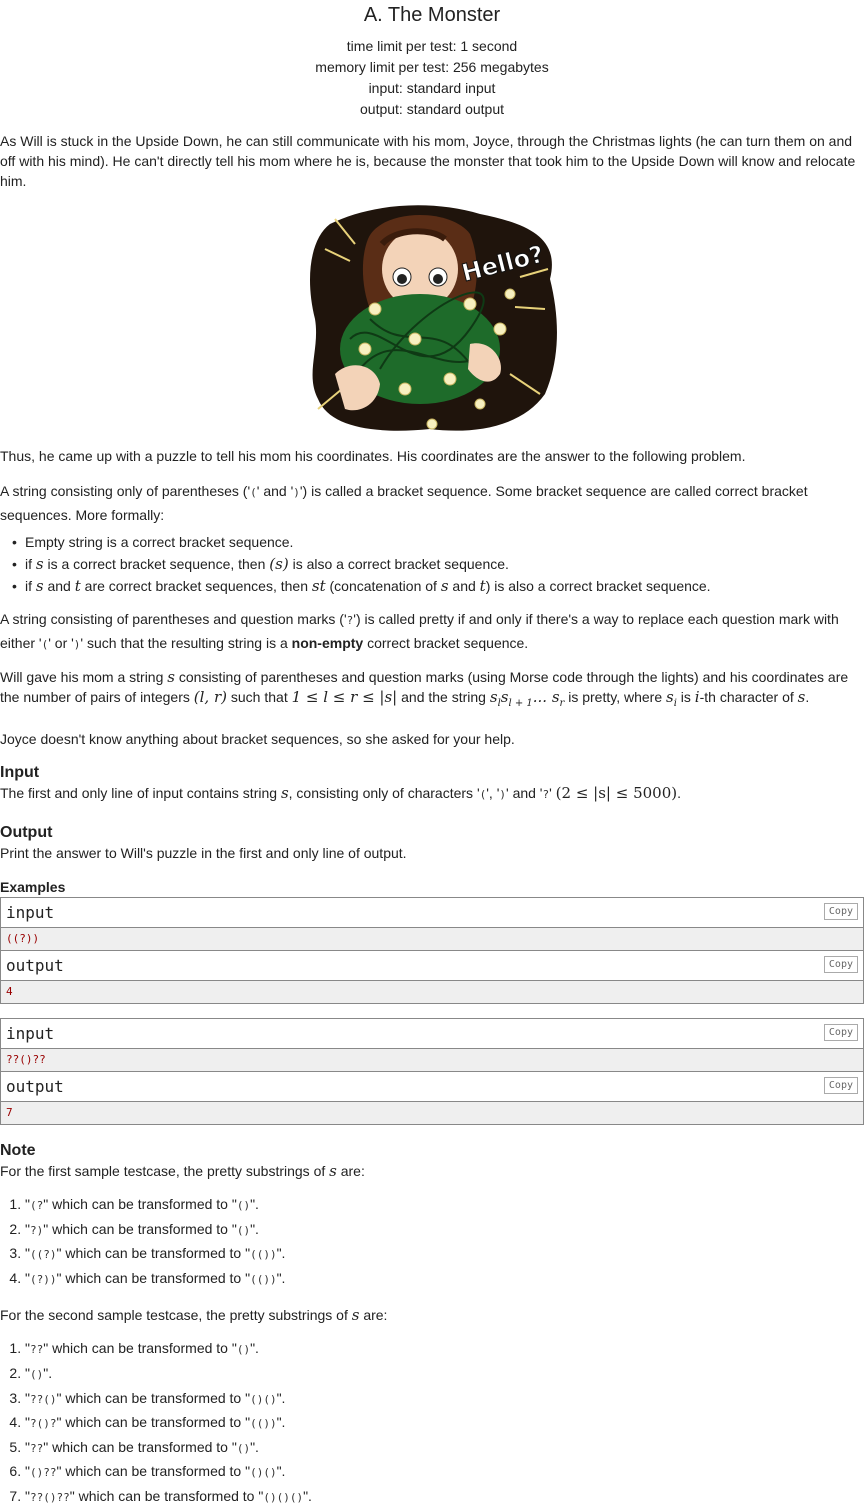  I want to click on note-item: "()"., so click(444, 1374).